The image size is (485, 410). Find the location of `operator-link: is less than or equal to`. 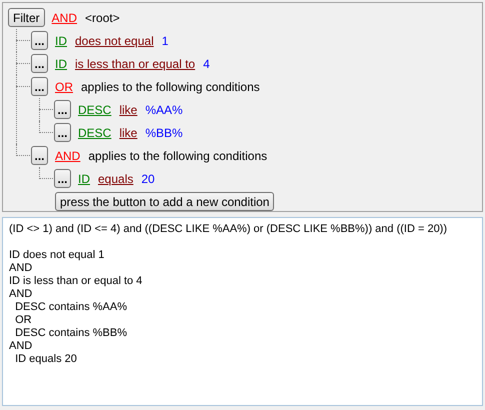

operator-link: is less than or equal to is located at coordinates (135, 63).